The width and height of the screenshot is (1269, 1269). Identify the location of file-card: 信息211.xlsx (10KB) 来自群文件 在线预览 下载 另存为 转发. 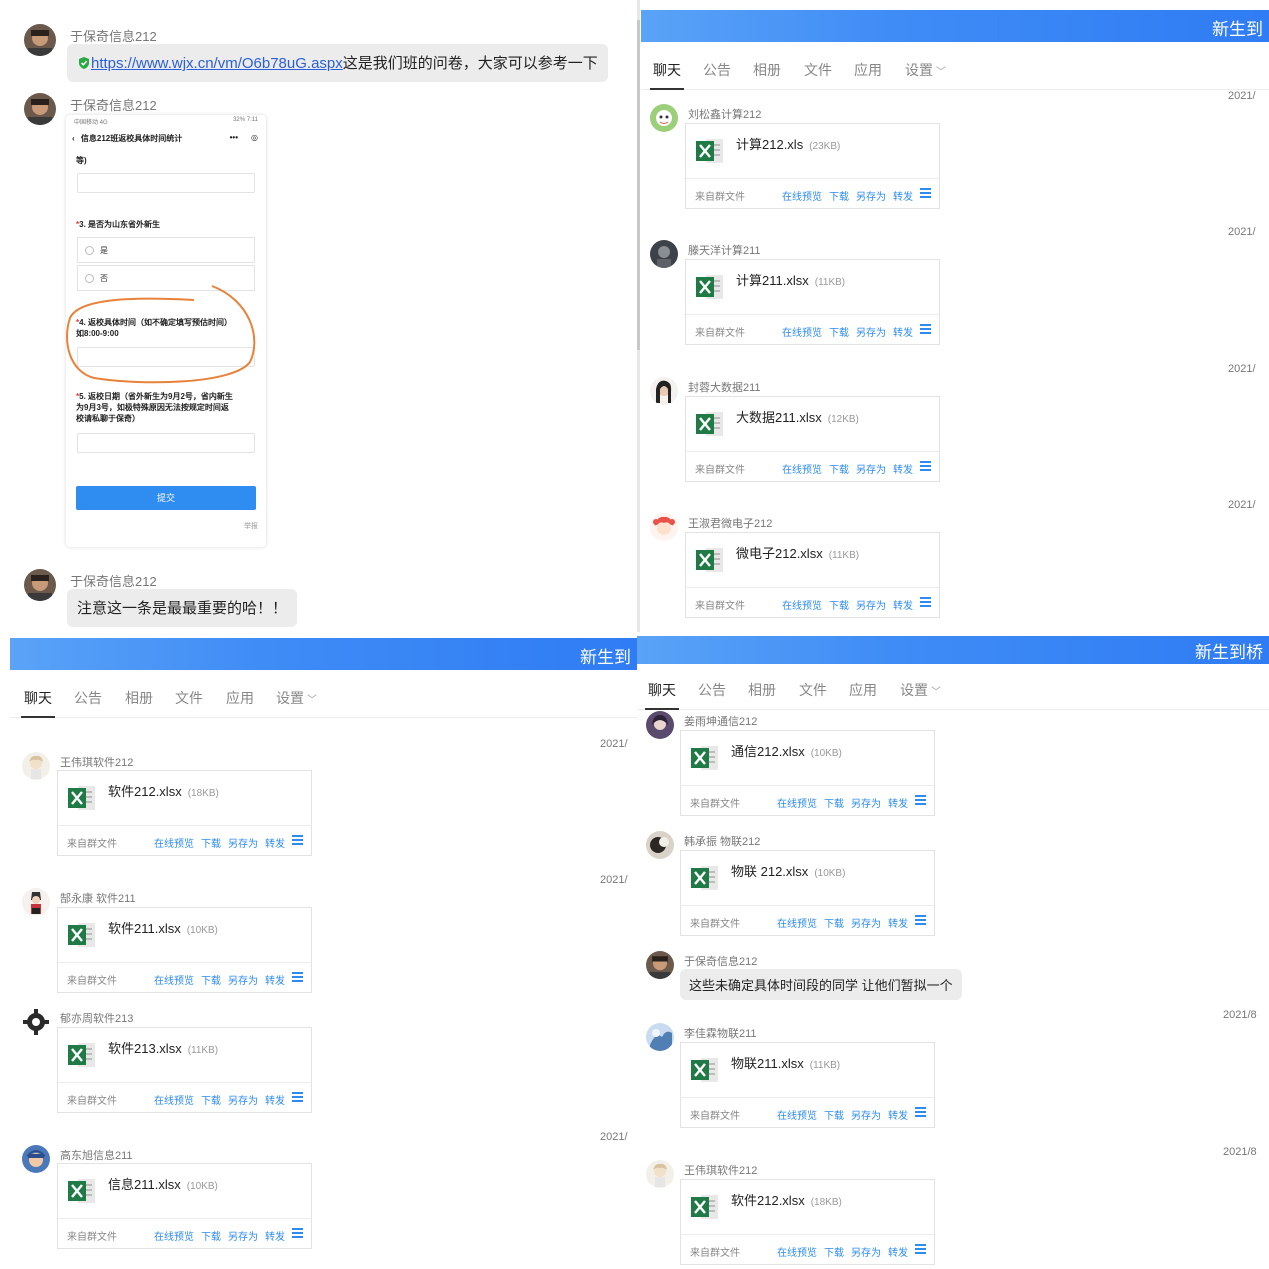
(184, 1206).